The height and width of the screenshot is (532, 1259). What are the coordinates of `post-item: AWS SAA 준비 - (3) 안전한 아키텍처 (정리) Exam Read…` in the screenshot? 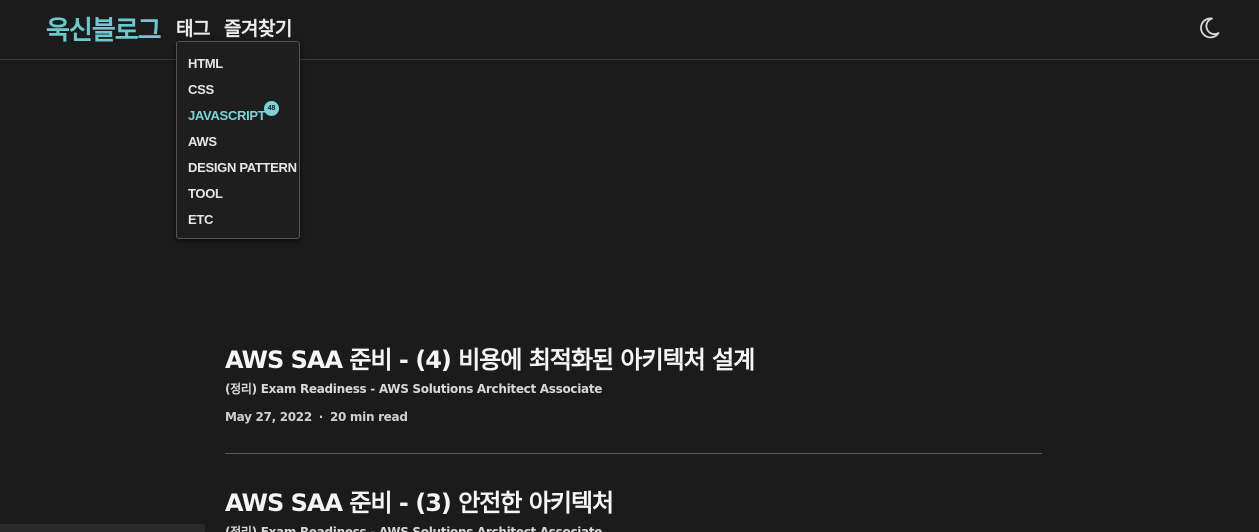 It's located at (633, 507).